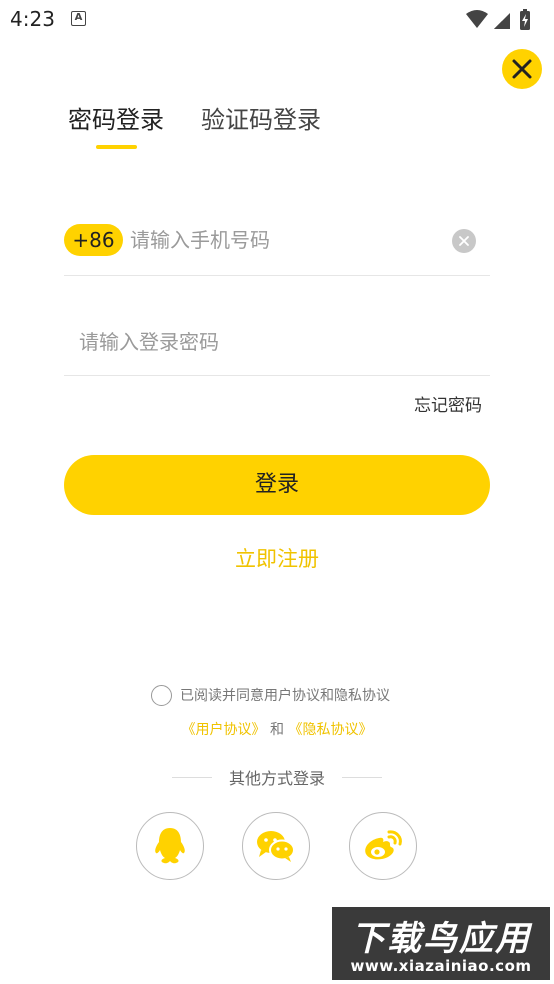  I want to click on country-code-button: +86, so click(93, 240).